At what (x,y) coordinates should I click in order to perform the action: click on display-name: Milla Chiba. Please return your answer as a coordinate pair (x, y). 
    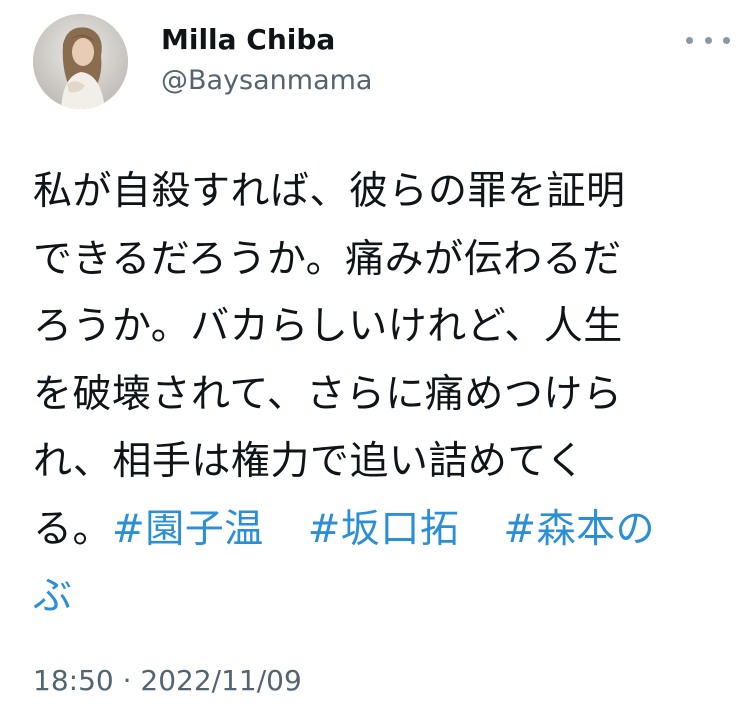
    Looking at the image, I should click on (248, 40).